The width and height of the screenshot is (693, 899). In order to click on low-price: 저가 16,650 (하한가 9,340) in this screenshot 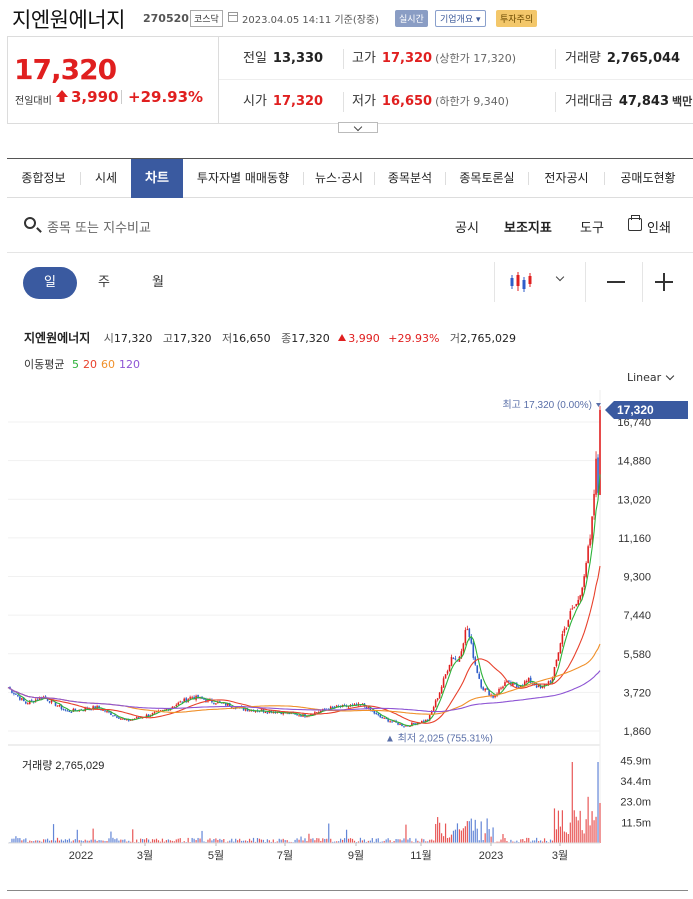, I will do `click(431, 101)`.